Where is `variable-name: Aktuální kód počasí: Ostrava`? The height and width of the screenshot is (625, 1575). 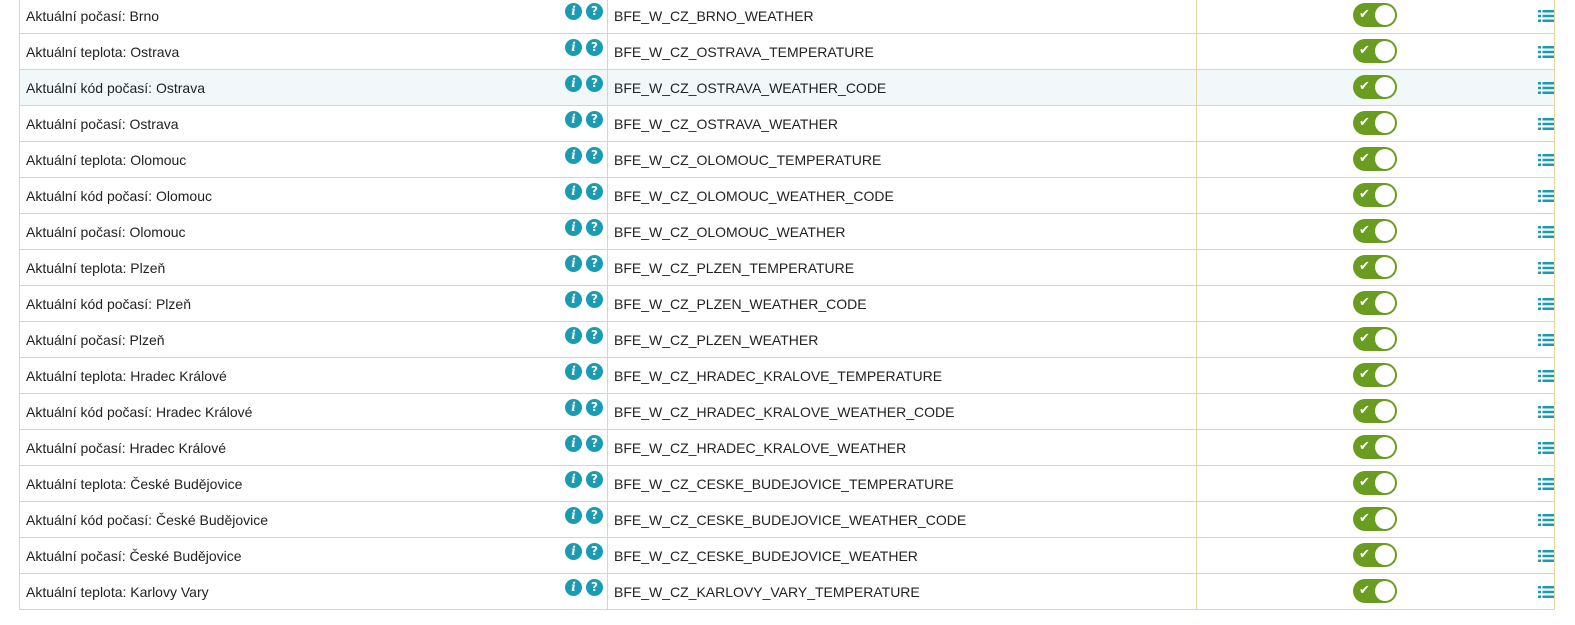
variable-name: Aktuální kód počasí: Ostrava is located at coordinates (115, 87).